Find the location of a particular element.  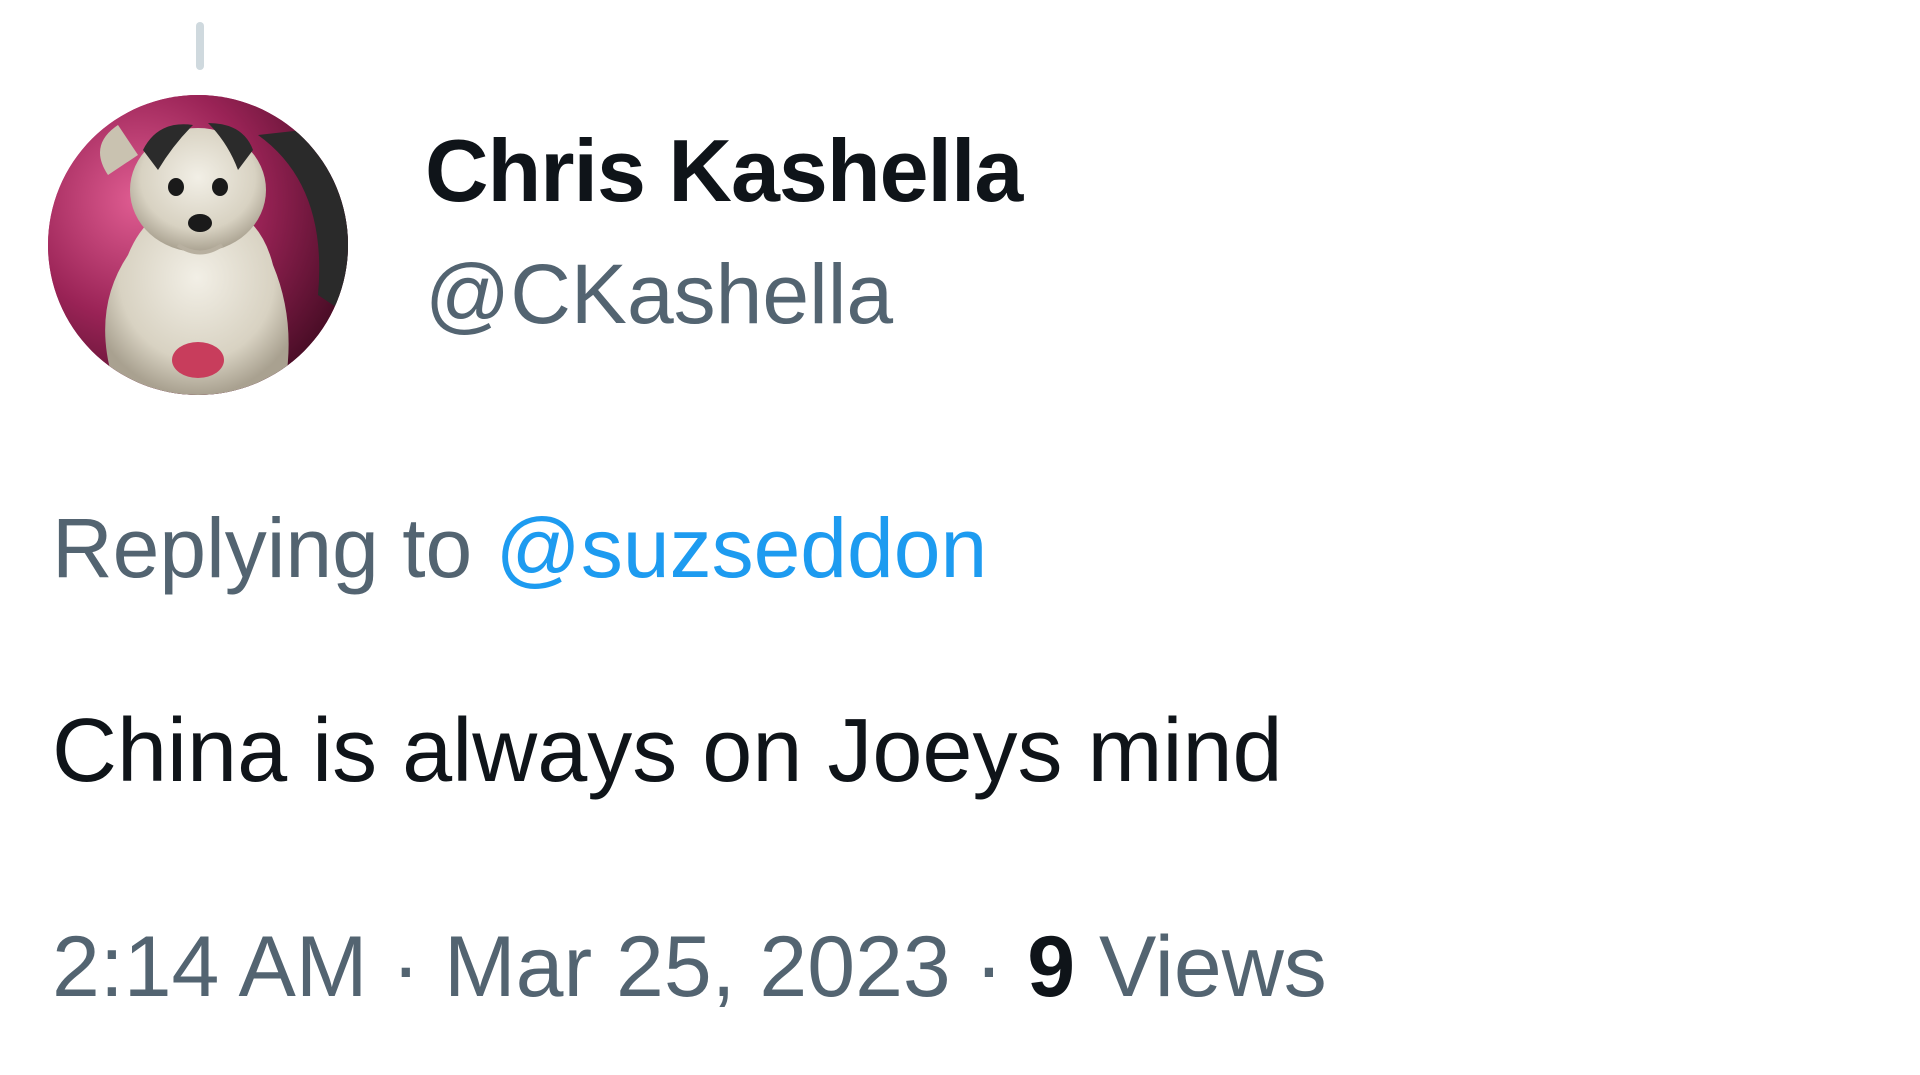

author-avatar is located at coordinates (198, 245).